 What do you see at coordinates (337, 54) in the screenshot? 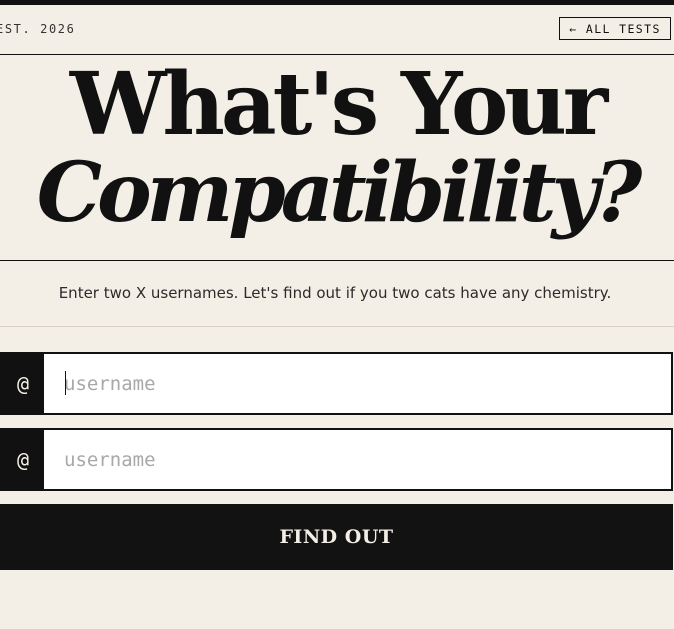
I see `header-divider` at bounding box center [337, 54].